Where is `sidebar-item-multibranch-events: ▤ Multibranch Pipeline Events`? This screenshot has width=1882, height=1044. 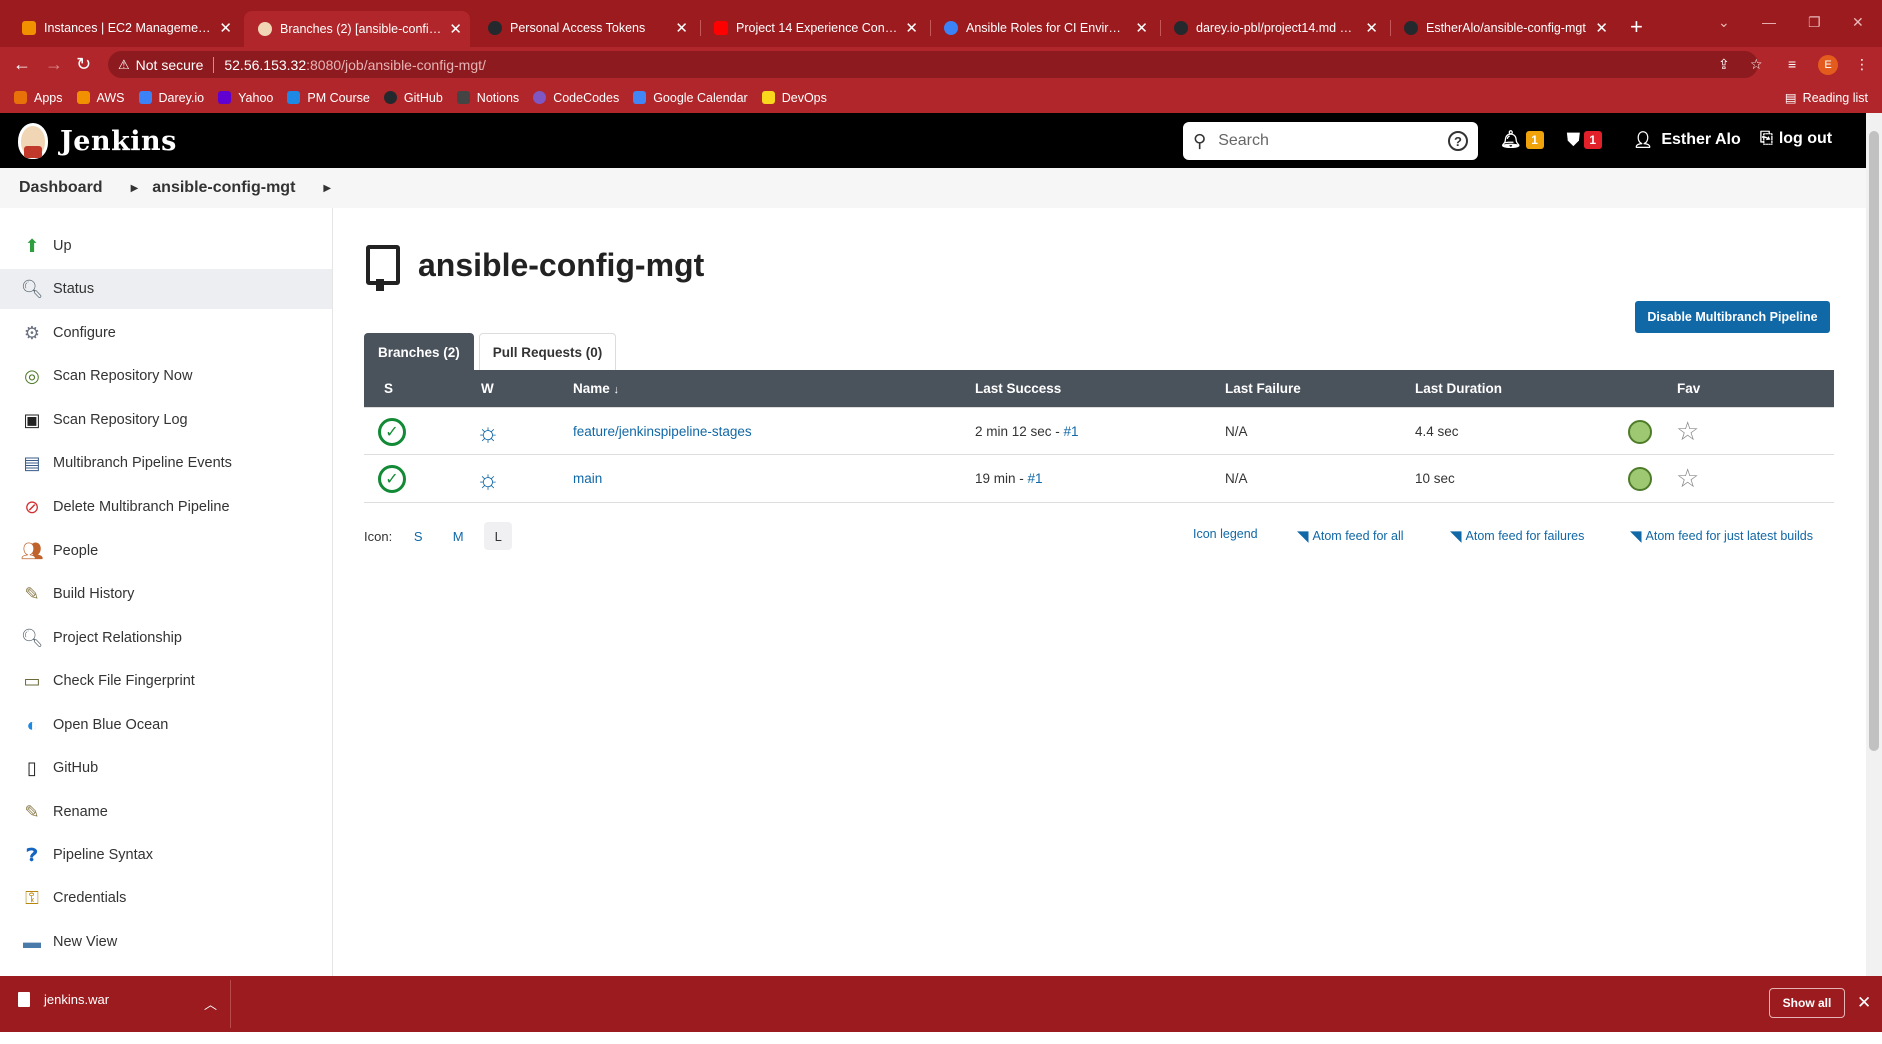 sidebar-item-multibranch-events: ▤ Multibranch Pipeline Events is located at coordinates (166, 463).